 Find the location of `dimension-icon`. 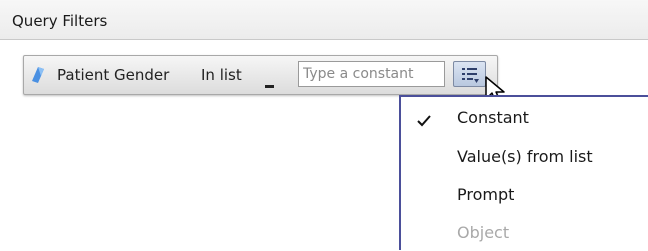

dimension-icon is located at coordinates (38, 75).